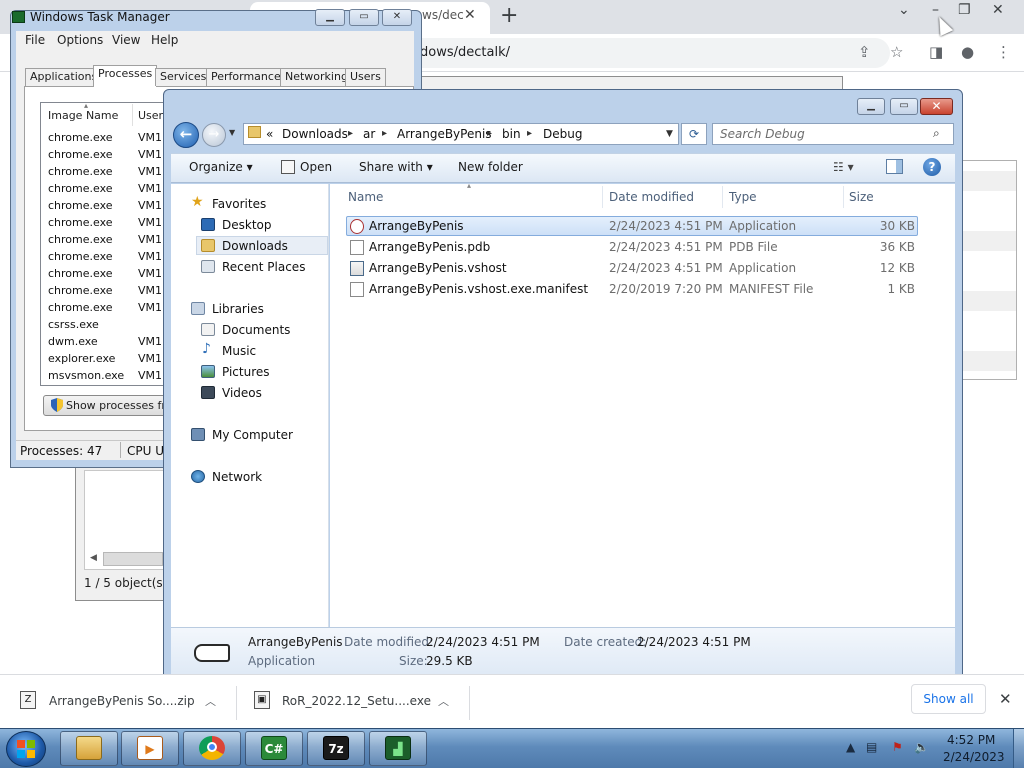  What do you see at coordinates (901, 289) in the screenshot?
I see `file-size: 1 KB` at bounding box center [901, 289].